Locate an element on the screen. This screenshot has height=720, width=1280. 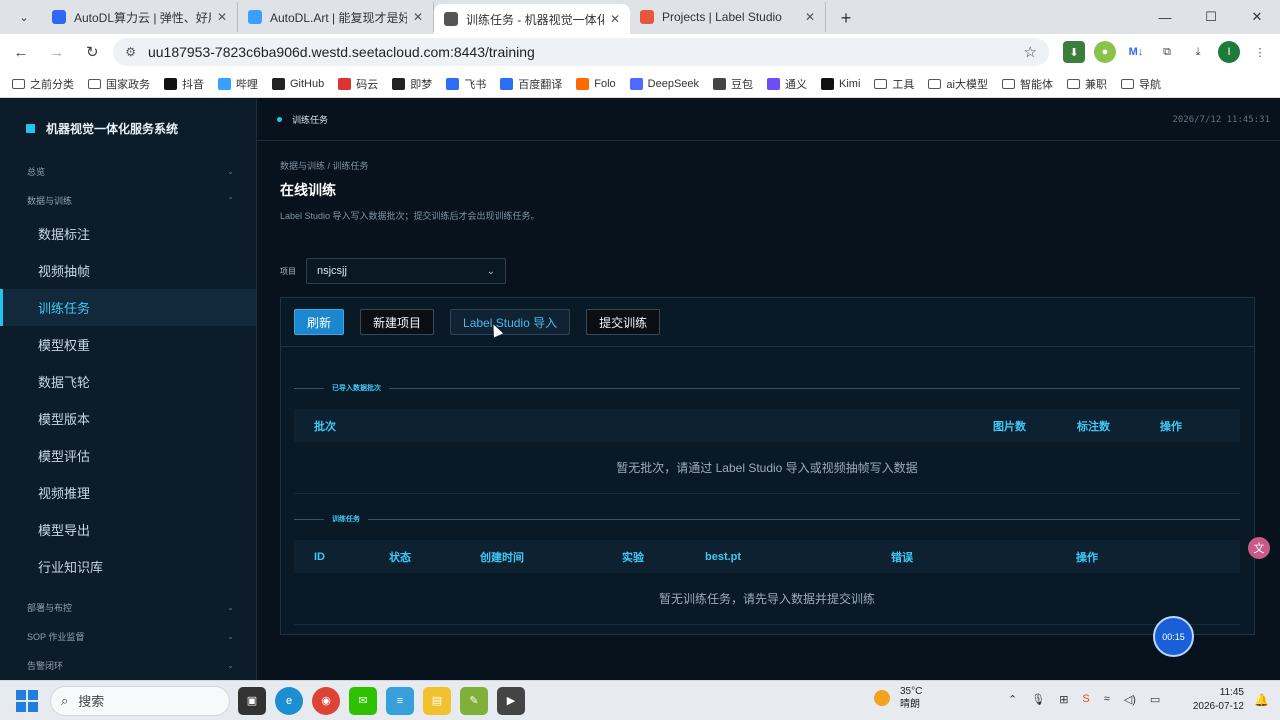
volume-icon: ◁) is located at coordinates (1130, 699).